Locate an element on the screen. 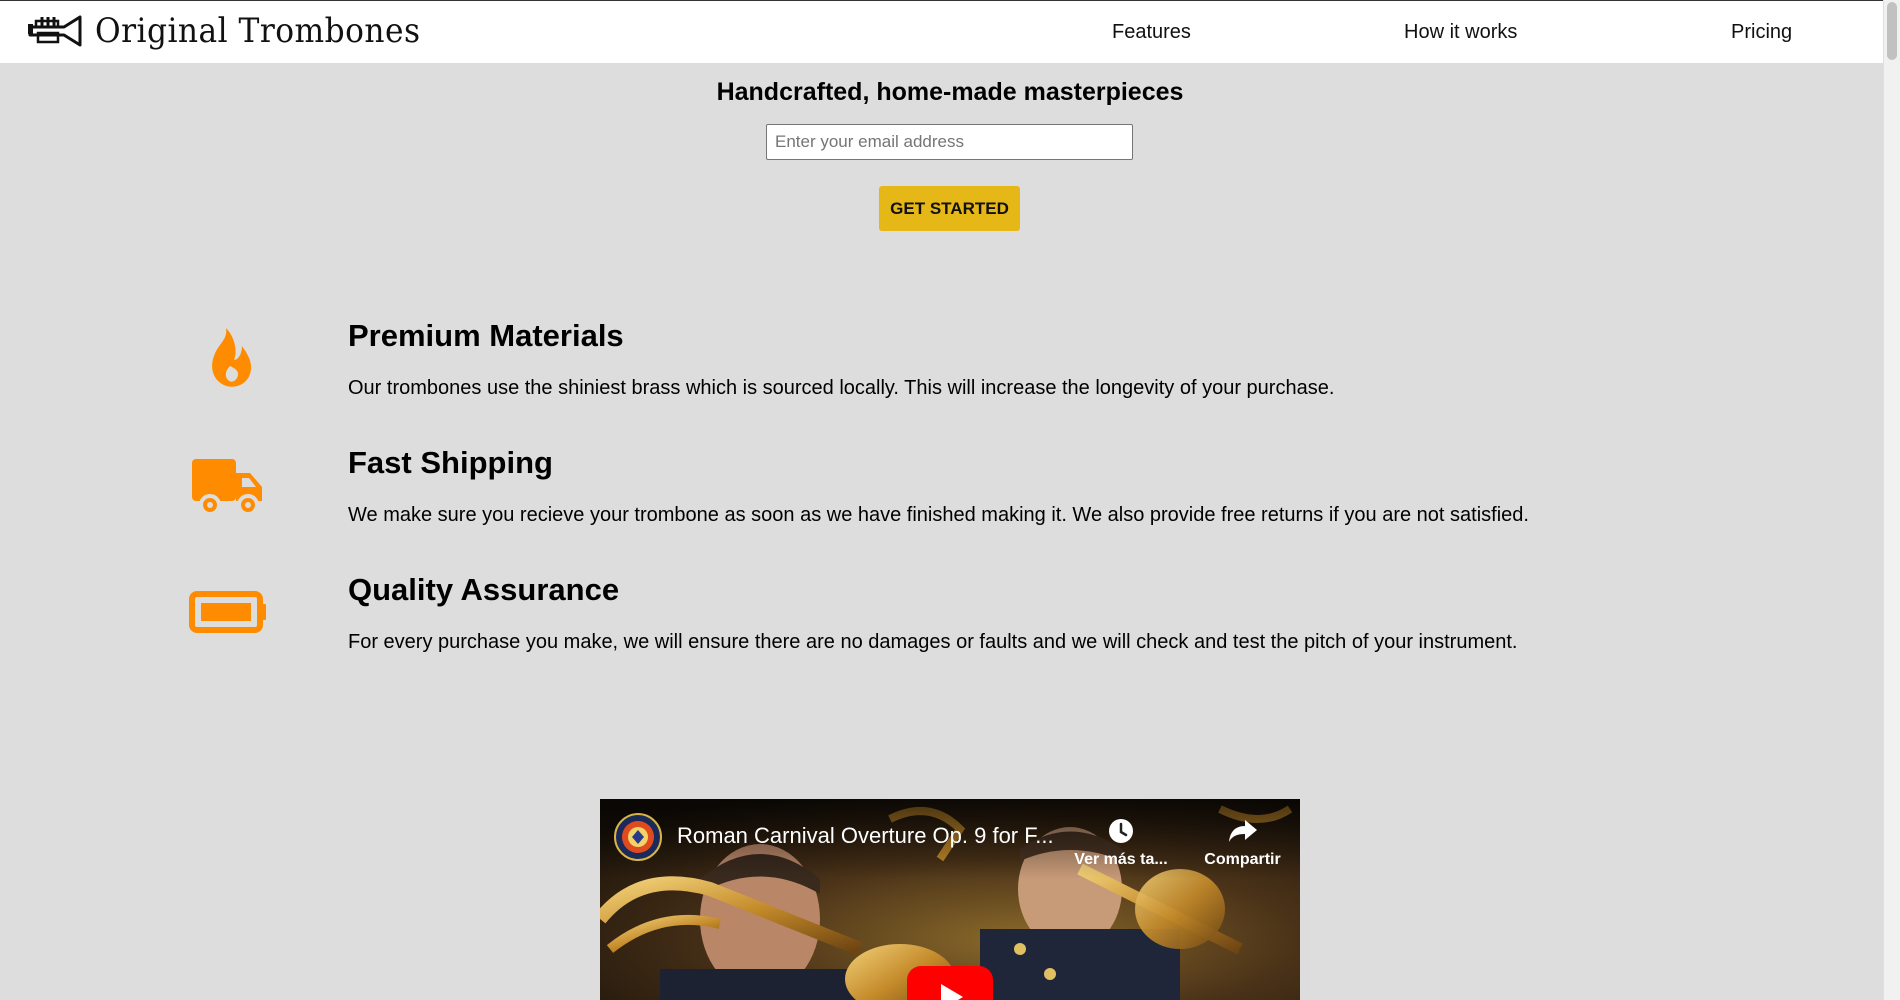 This screenshot has width=1900, height=1000. share-button: Compartir is located at coordinates (1242, 840).